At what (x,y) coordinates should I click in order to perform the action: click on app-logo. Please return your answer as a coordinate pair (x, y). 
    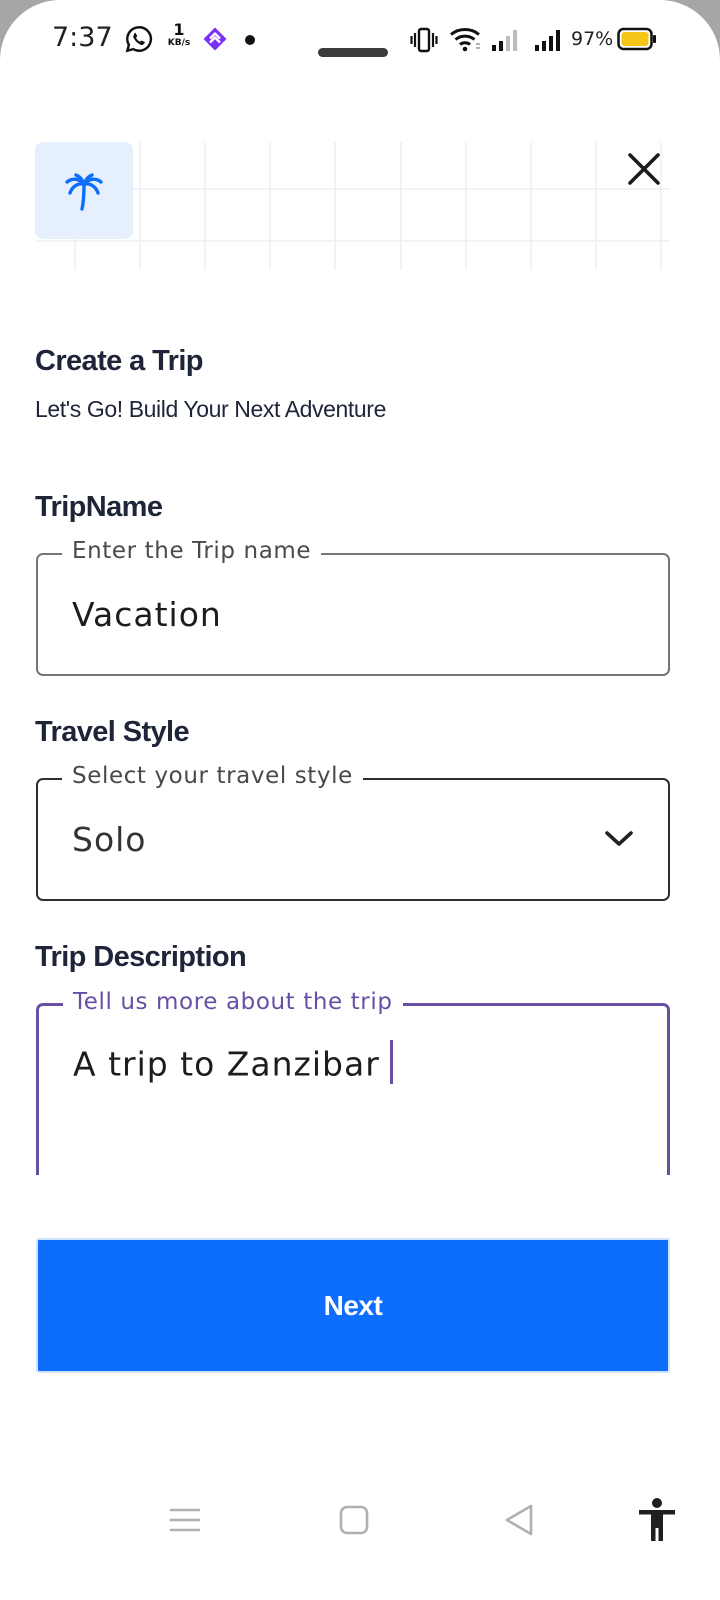
    Looking at the image, I should click on (84, 190).